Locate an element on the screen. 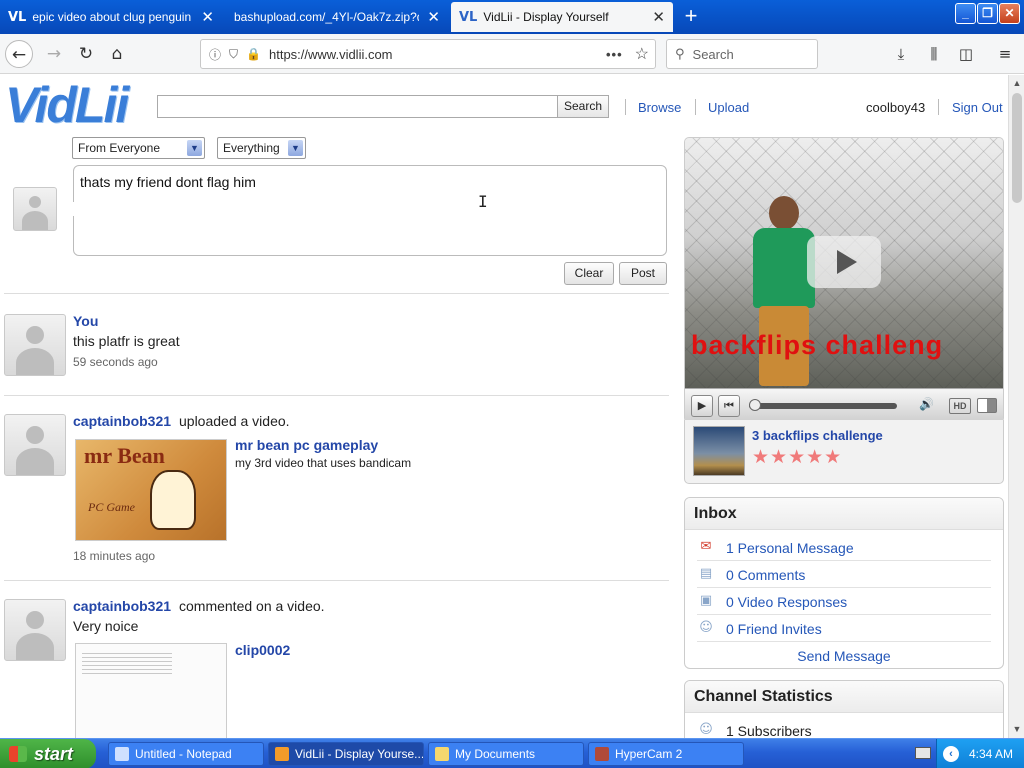 The image size is (1024, 768). text-cursor-icon: I is located at coordinates (483, 201).